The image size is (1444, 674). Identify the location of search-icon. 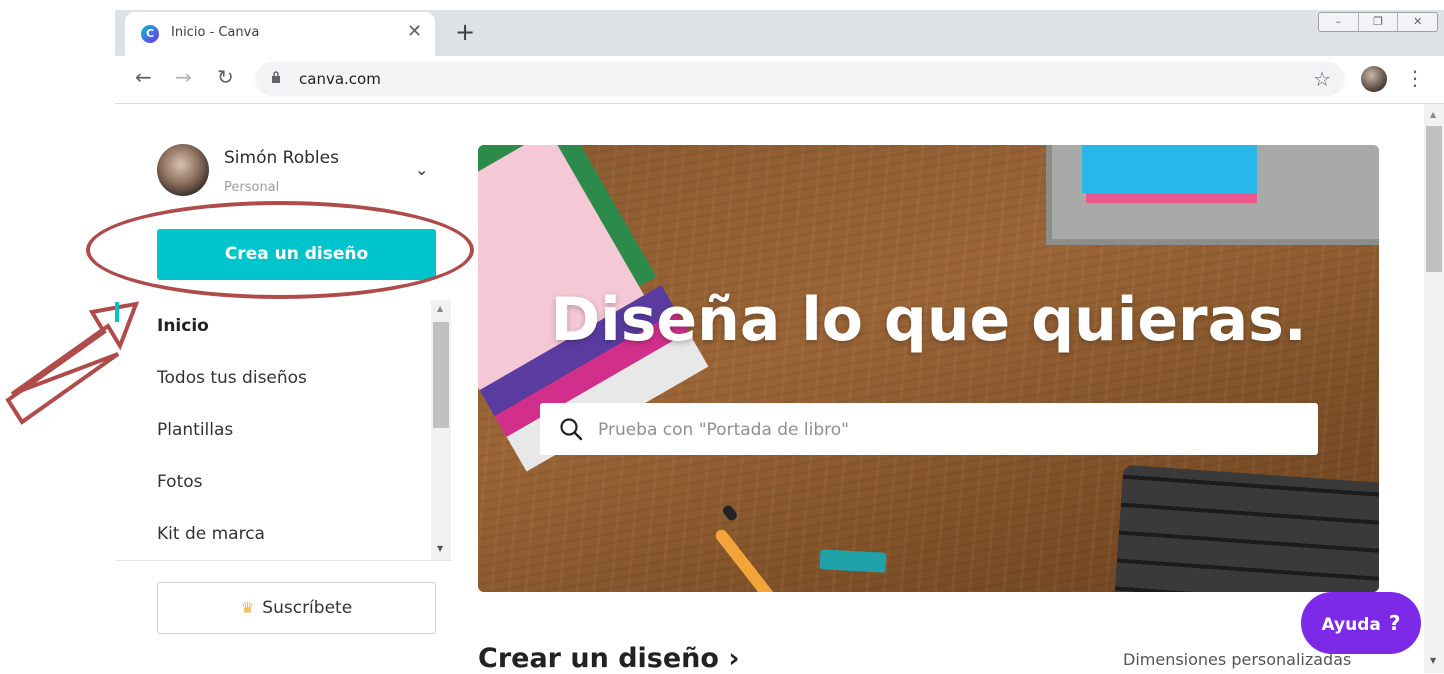
(571, 429).